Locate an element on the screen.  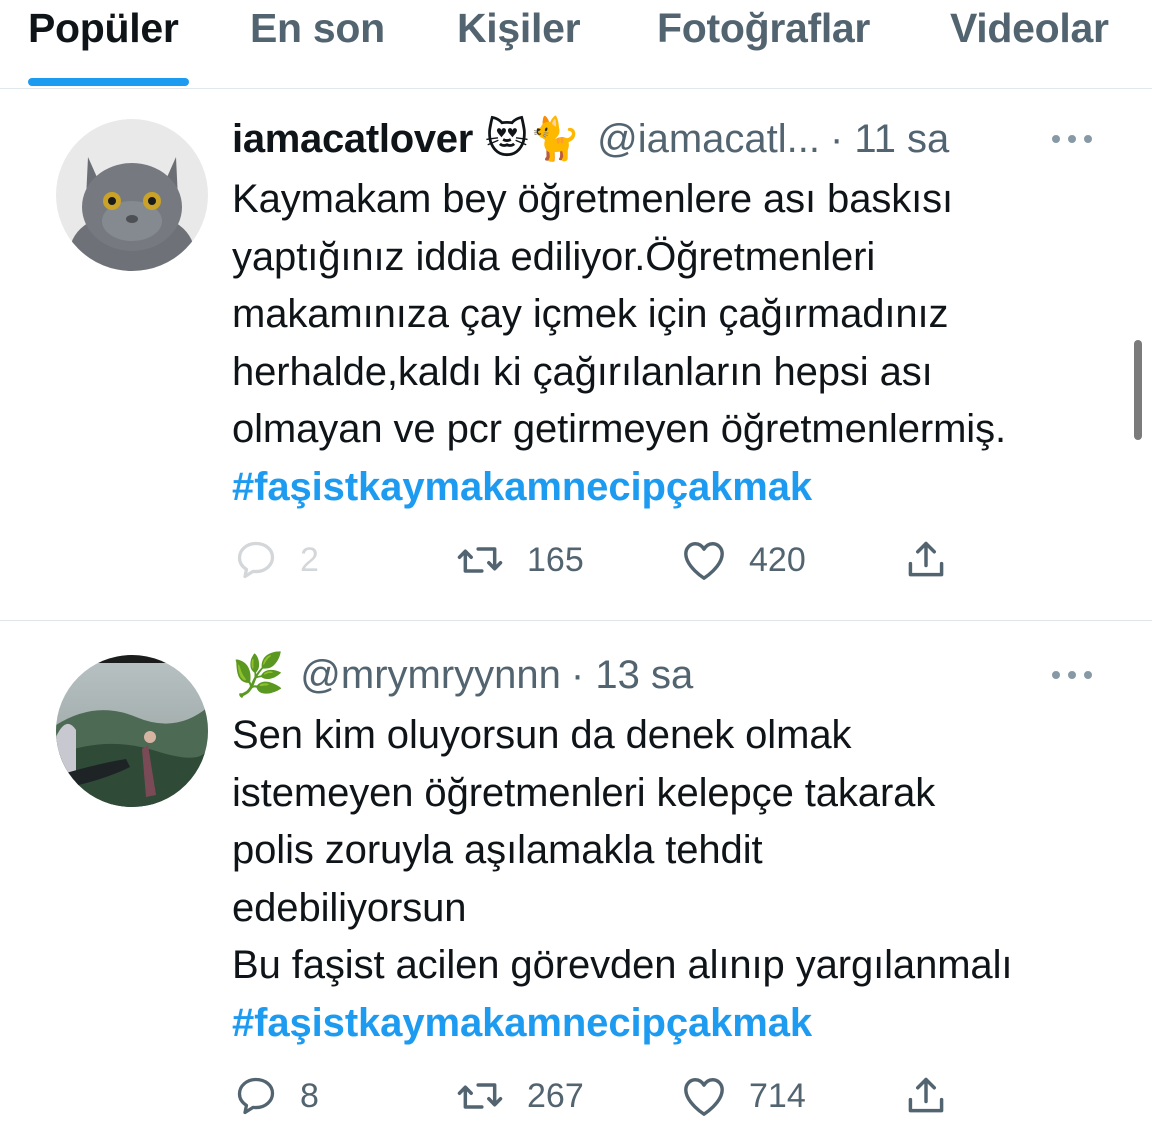
retweet-count: 165 is located at coordinates (555, 559).